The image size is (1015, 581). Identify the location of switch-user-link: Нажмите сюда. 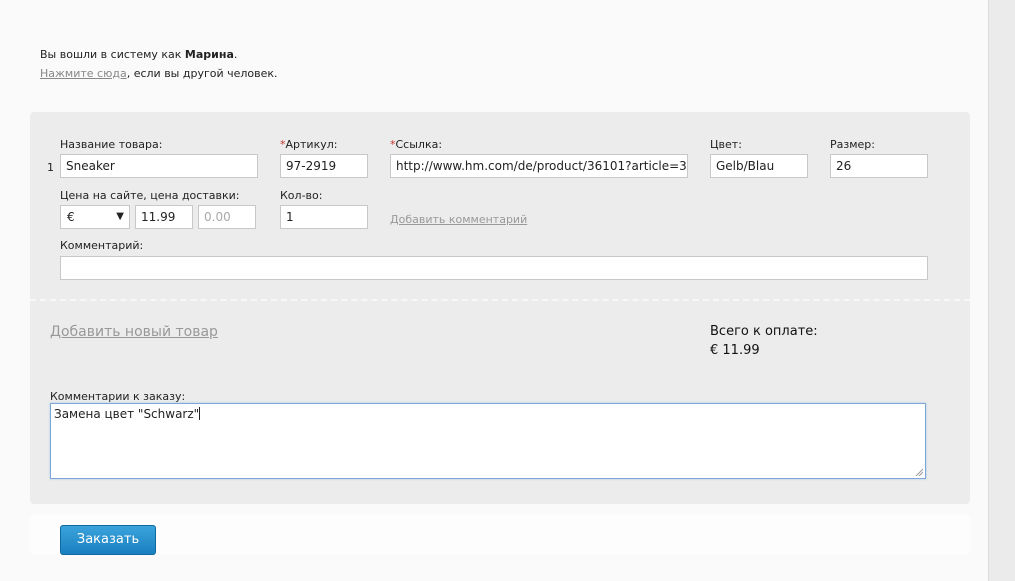
(83, 73).